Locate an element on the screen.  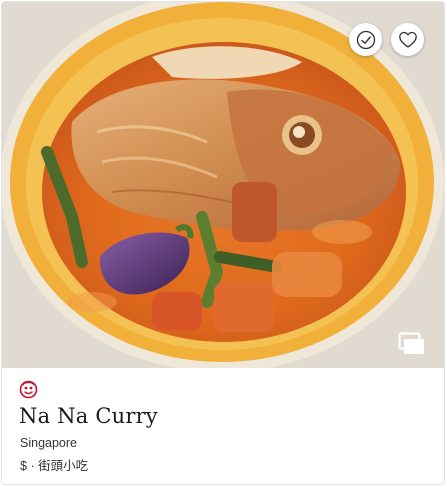
check-circle-icon is located at coordinates (365, 39).